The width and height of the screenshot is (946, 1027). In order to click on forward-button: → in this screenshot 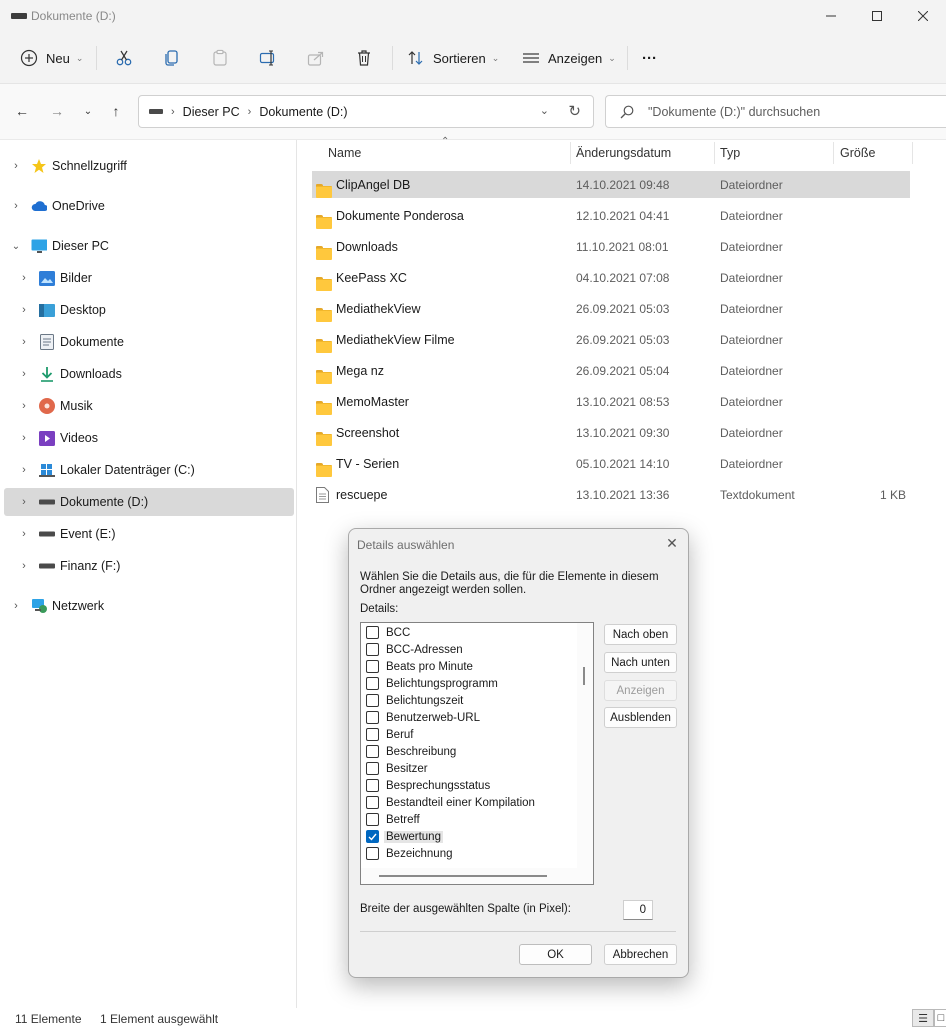, I will do `click(57, 111)`.